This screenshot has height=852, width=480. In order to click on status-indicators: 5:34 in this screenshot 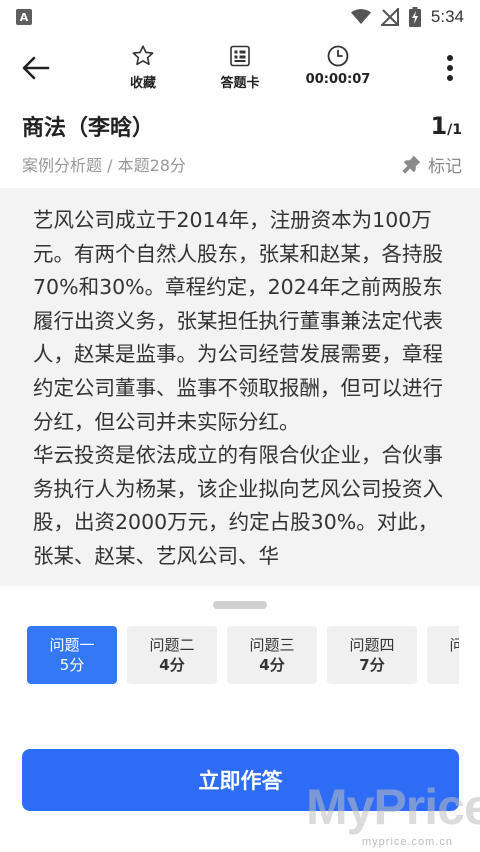, I will do `click(407, 17)`.